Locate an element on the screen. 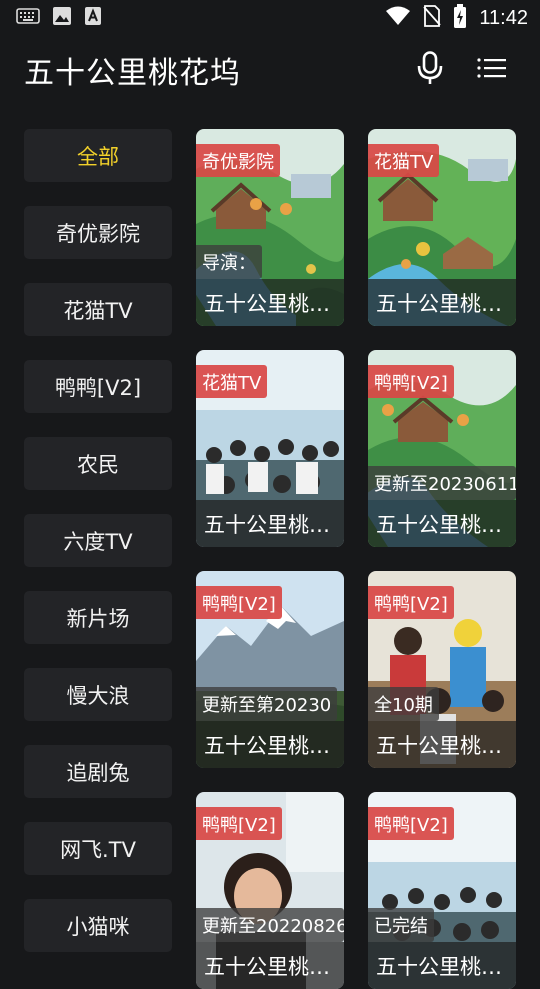 The height and width of the screenshot is (989, 540). battery-charging-icon is located at coordinates (460, 18).